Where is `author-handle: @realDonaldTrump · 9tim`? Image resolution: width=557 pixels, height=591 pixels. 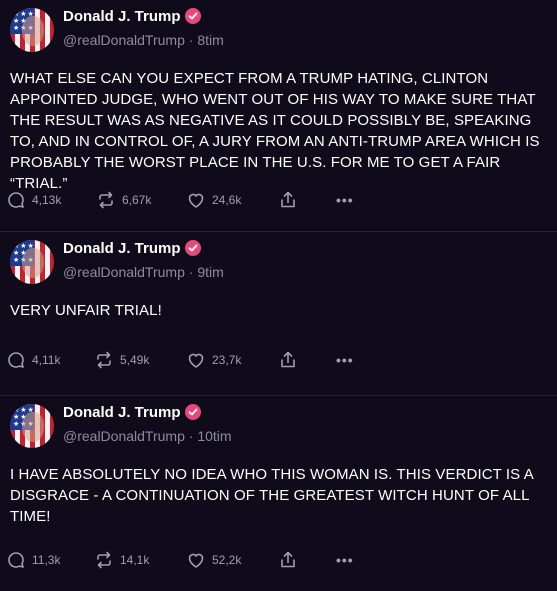 author-handle: @realDonaldTrump · 9tim is located at coordinates (143, 272).